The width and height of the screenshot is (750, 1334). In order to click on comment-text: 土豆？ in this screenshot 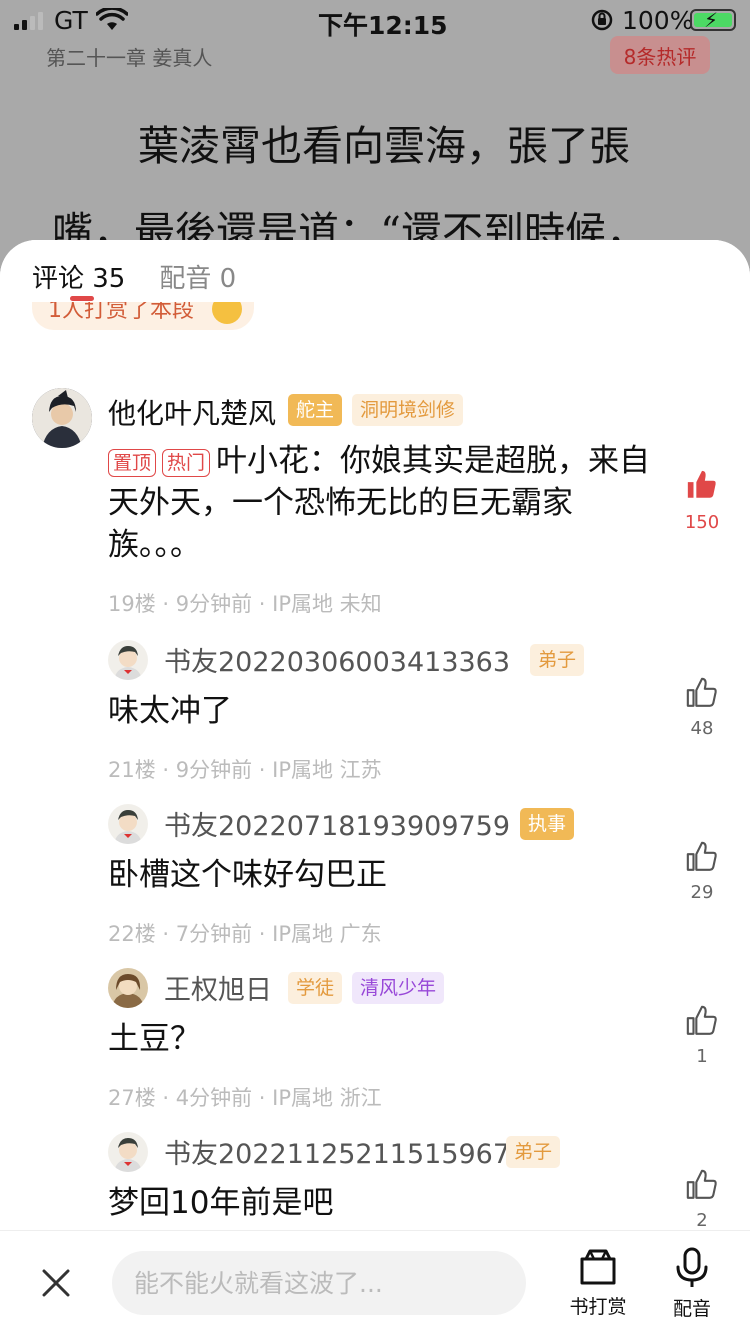, I will do `click(386, 1039)`.